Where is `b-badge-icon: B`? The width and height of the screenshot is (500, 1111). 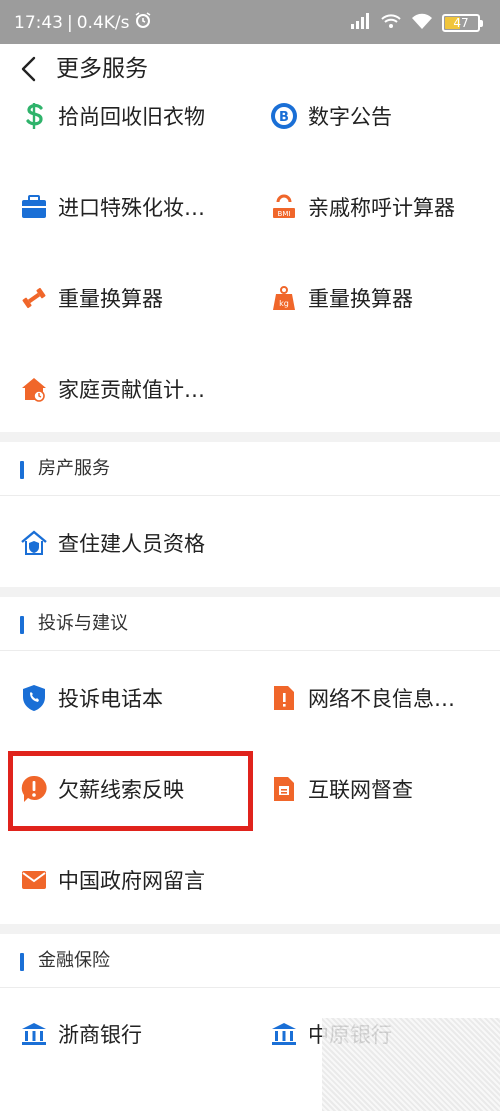 b-badge-icon: B is located at coordinates (284, 116).